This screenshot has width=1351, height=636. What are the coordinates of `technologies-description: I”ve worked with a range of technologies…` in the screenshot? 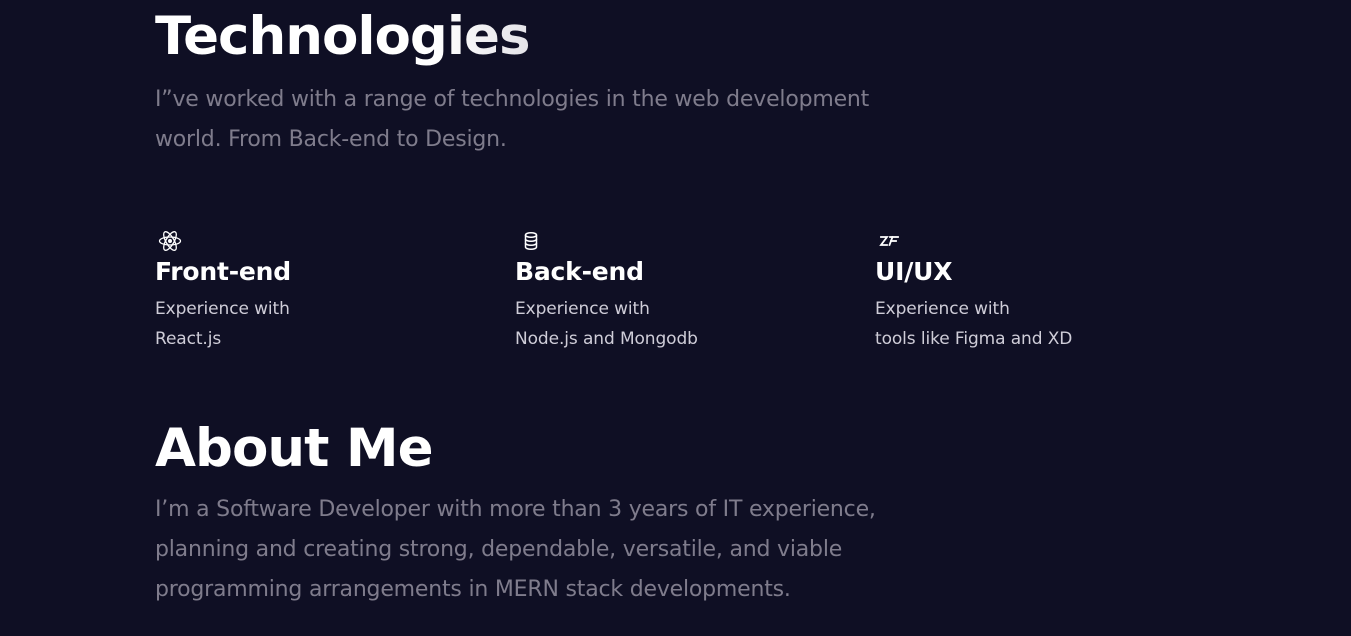 It's located at (512, 119).